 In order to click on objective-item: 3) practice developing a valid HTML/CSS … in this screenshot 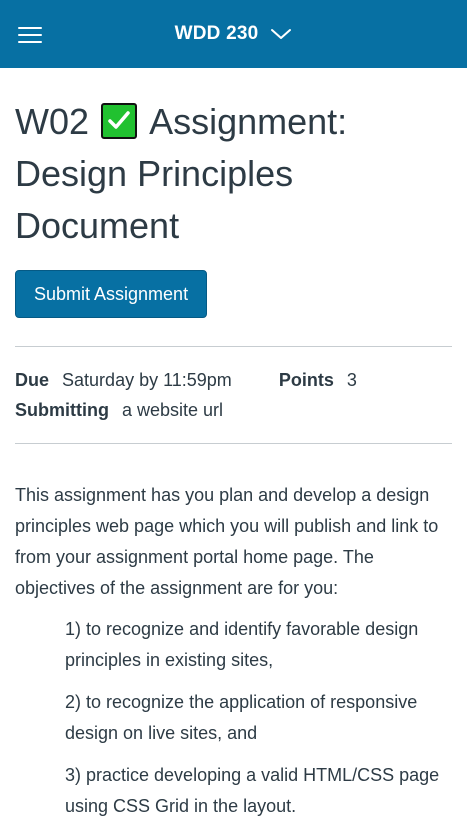, I will do `click(252, 790)`.